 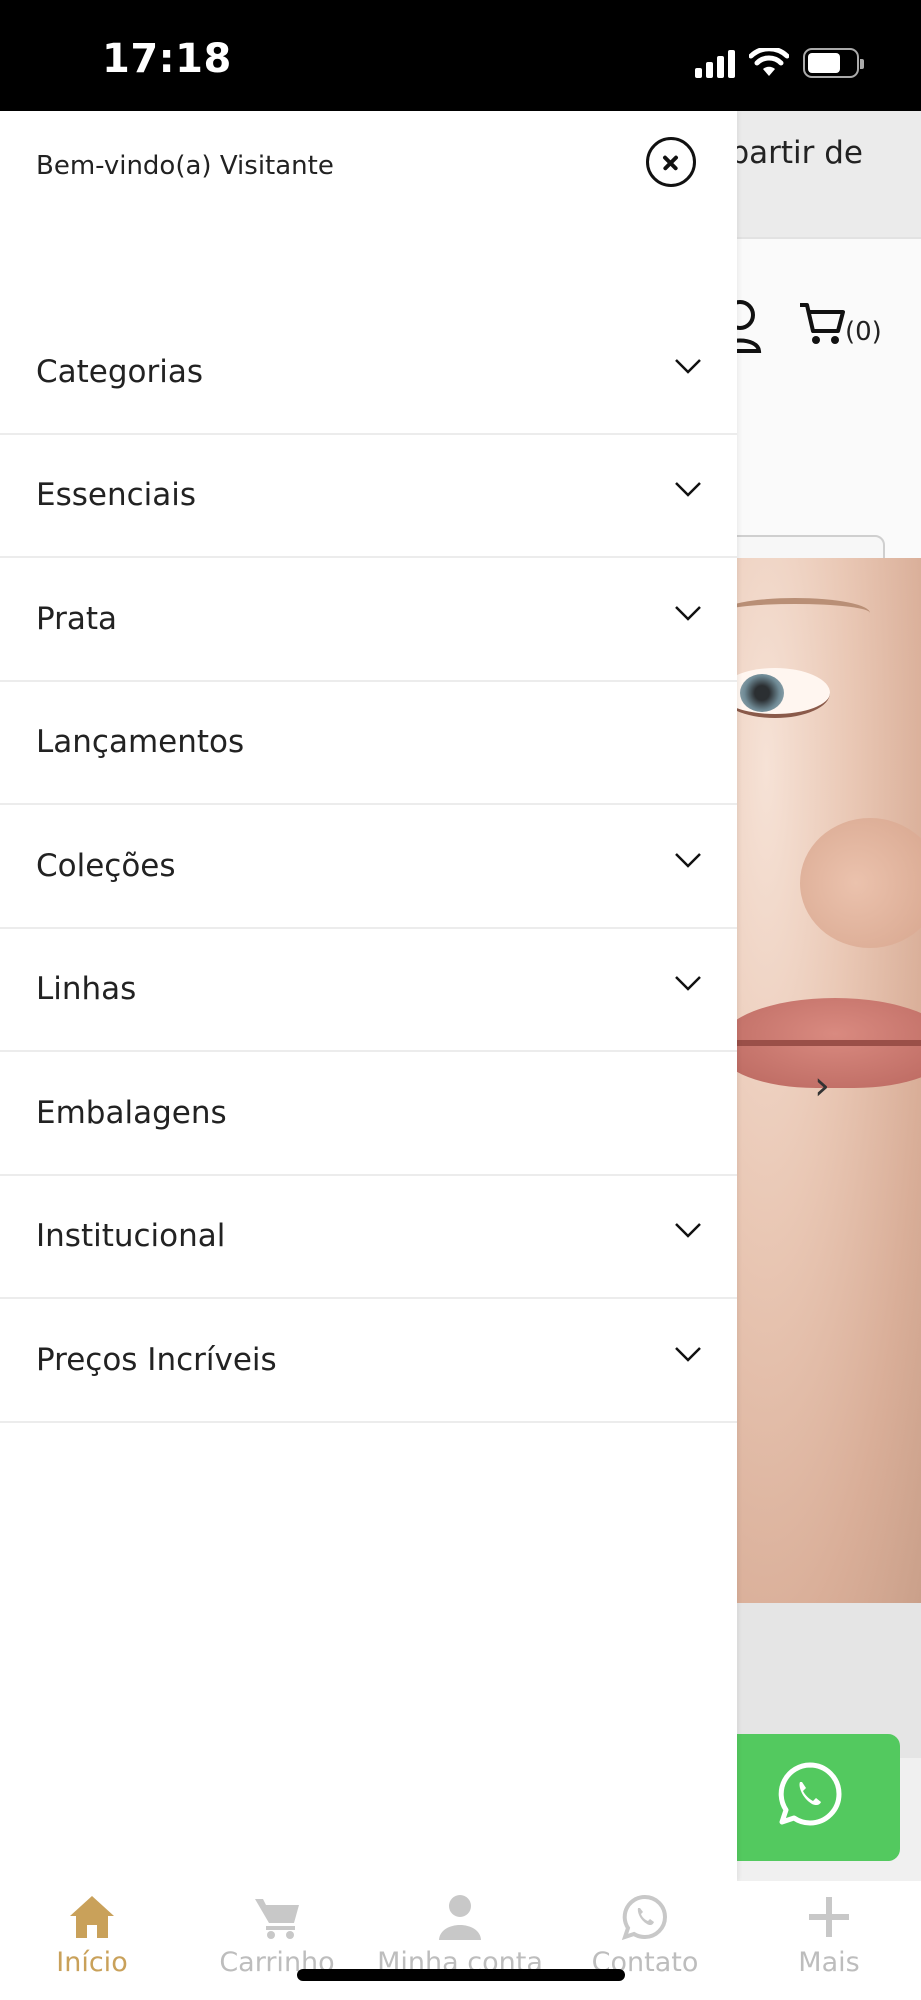 I want to click on home-icon, so click(x=92, y=1917).